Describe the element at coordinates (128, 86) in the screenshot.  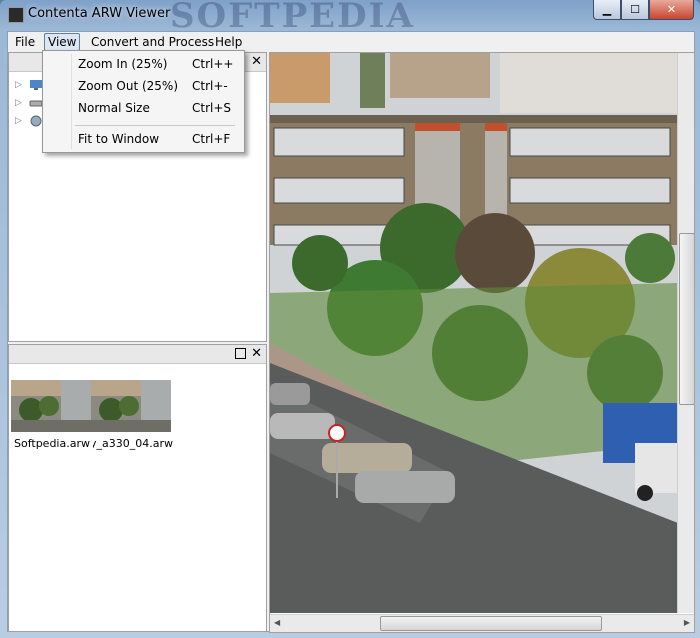
I see `menu-item-label: Zoom Out (25%)` at that location.